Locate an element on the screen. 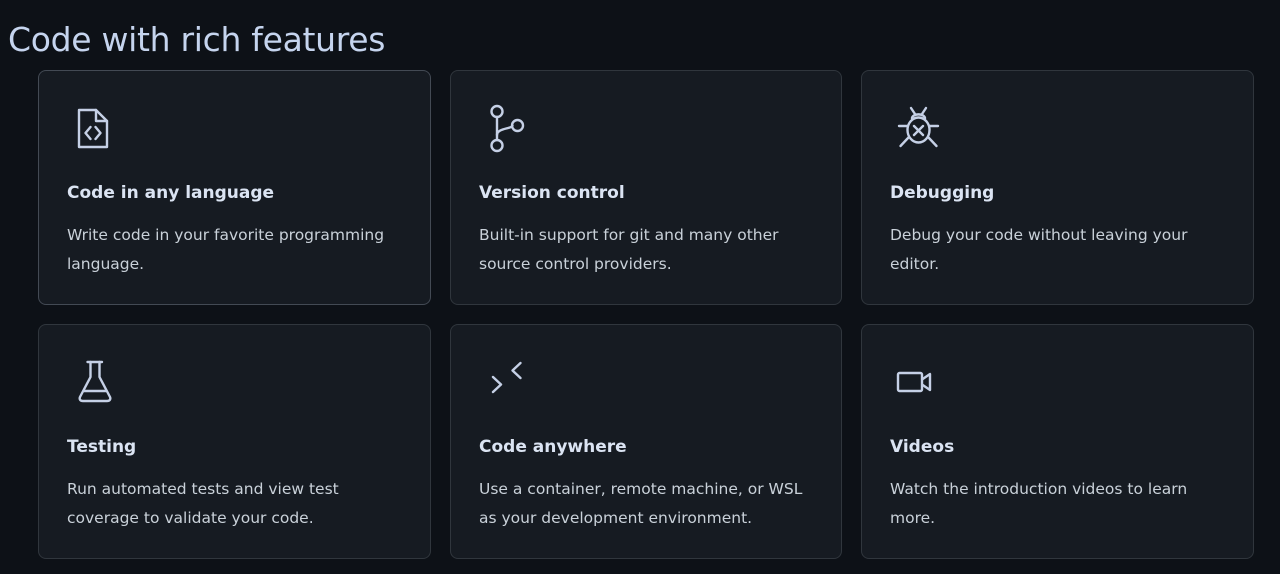 This screenshot has height=574, width=1280. git-branch-icon is located at coordinates (509, 129).